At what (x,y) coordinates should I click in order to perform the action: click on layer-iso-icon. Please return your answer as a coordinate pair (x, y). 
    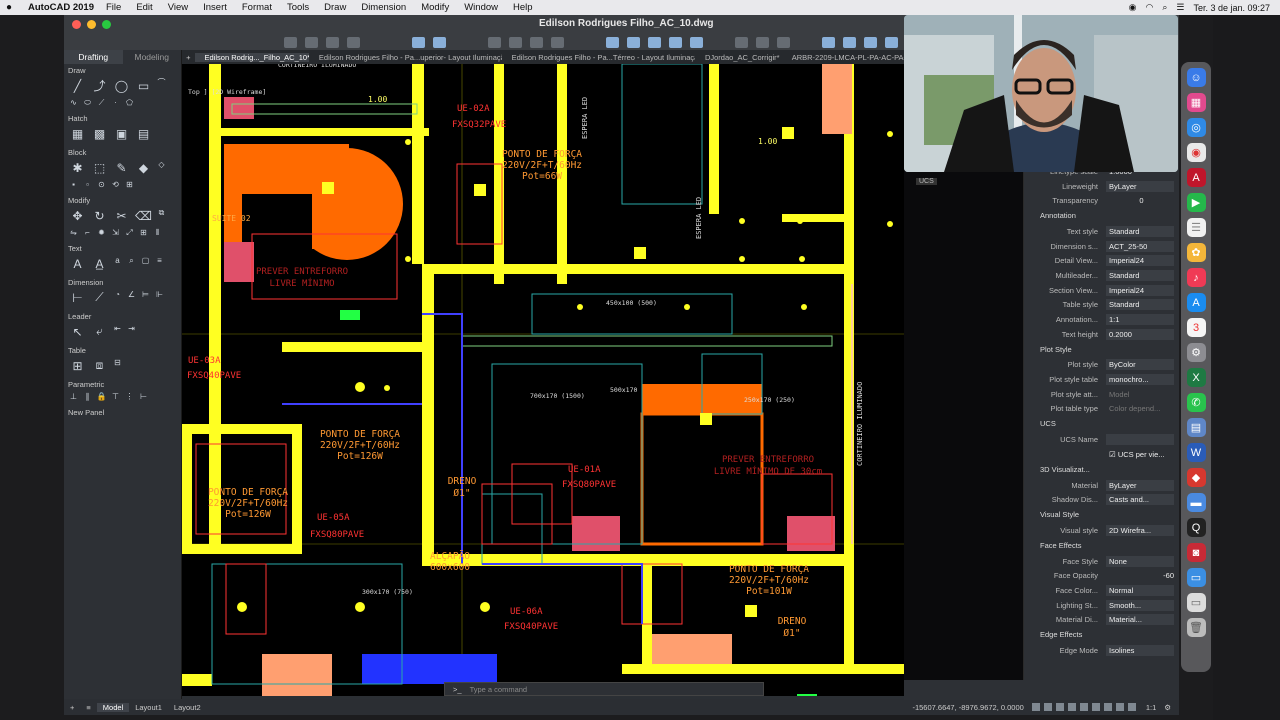
    Looking at the image, I should click on (675, 42).